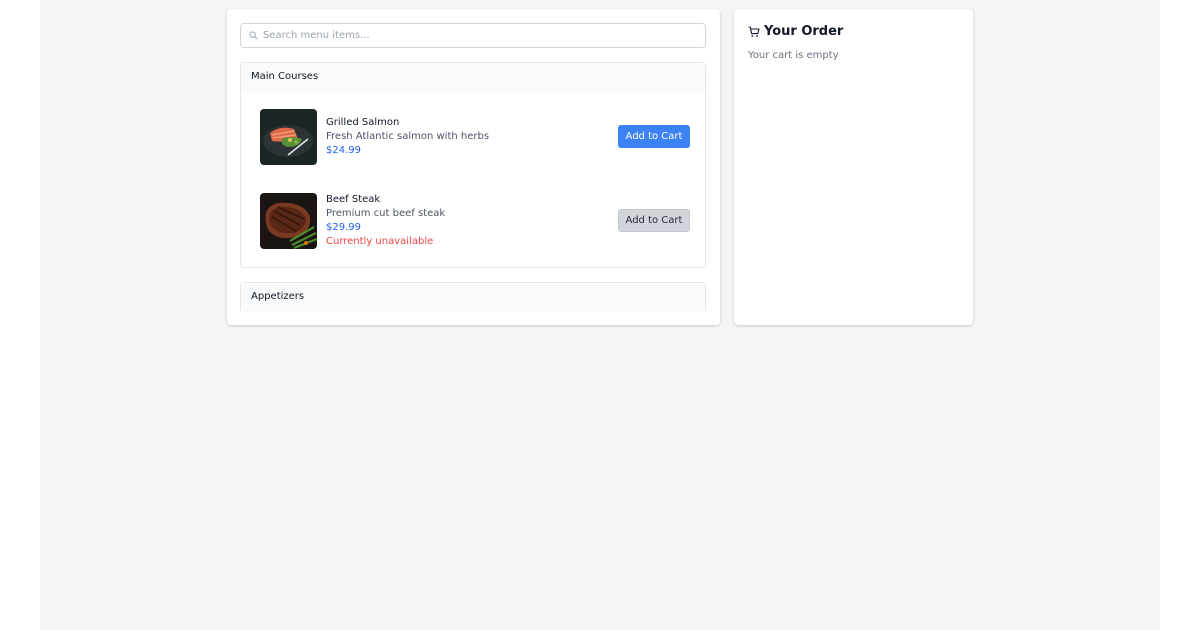  Describe the element at coordinates (473, 77) in the screenshot. I see `section-header-main-courses: Main Courses` at that location.